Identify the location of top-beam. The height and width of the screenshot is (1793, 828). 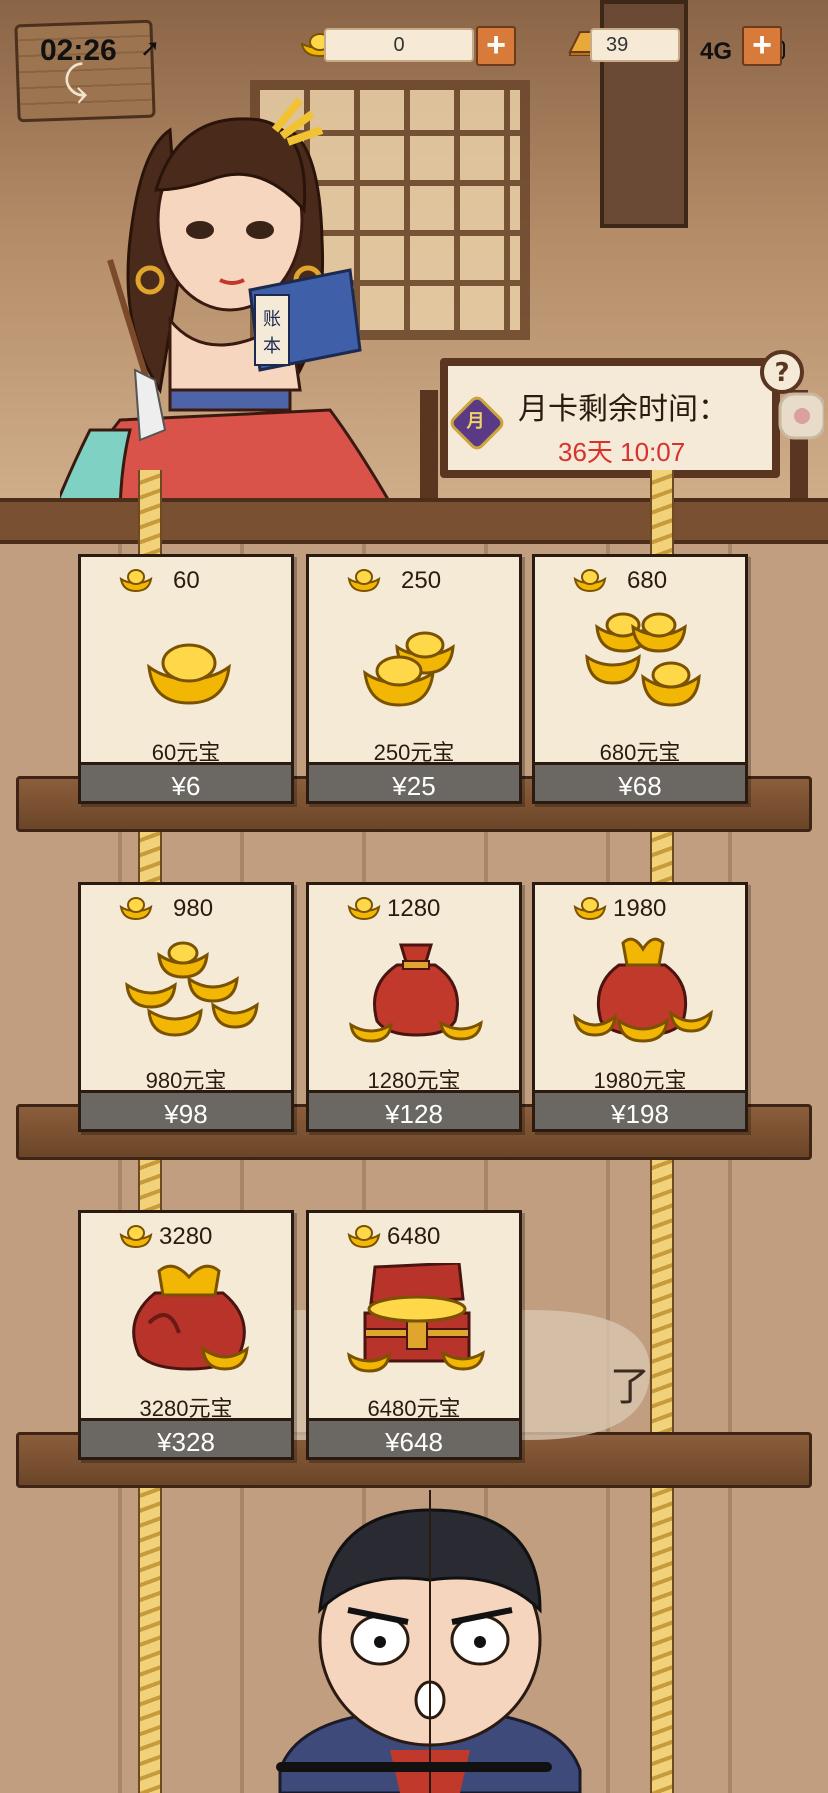
(414, 521).